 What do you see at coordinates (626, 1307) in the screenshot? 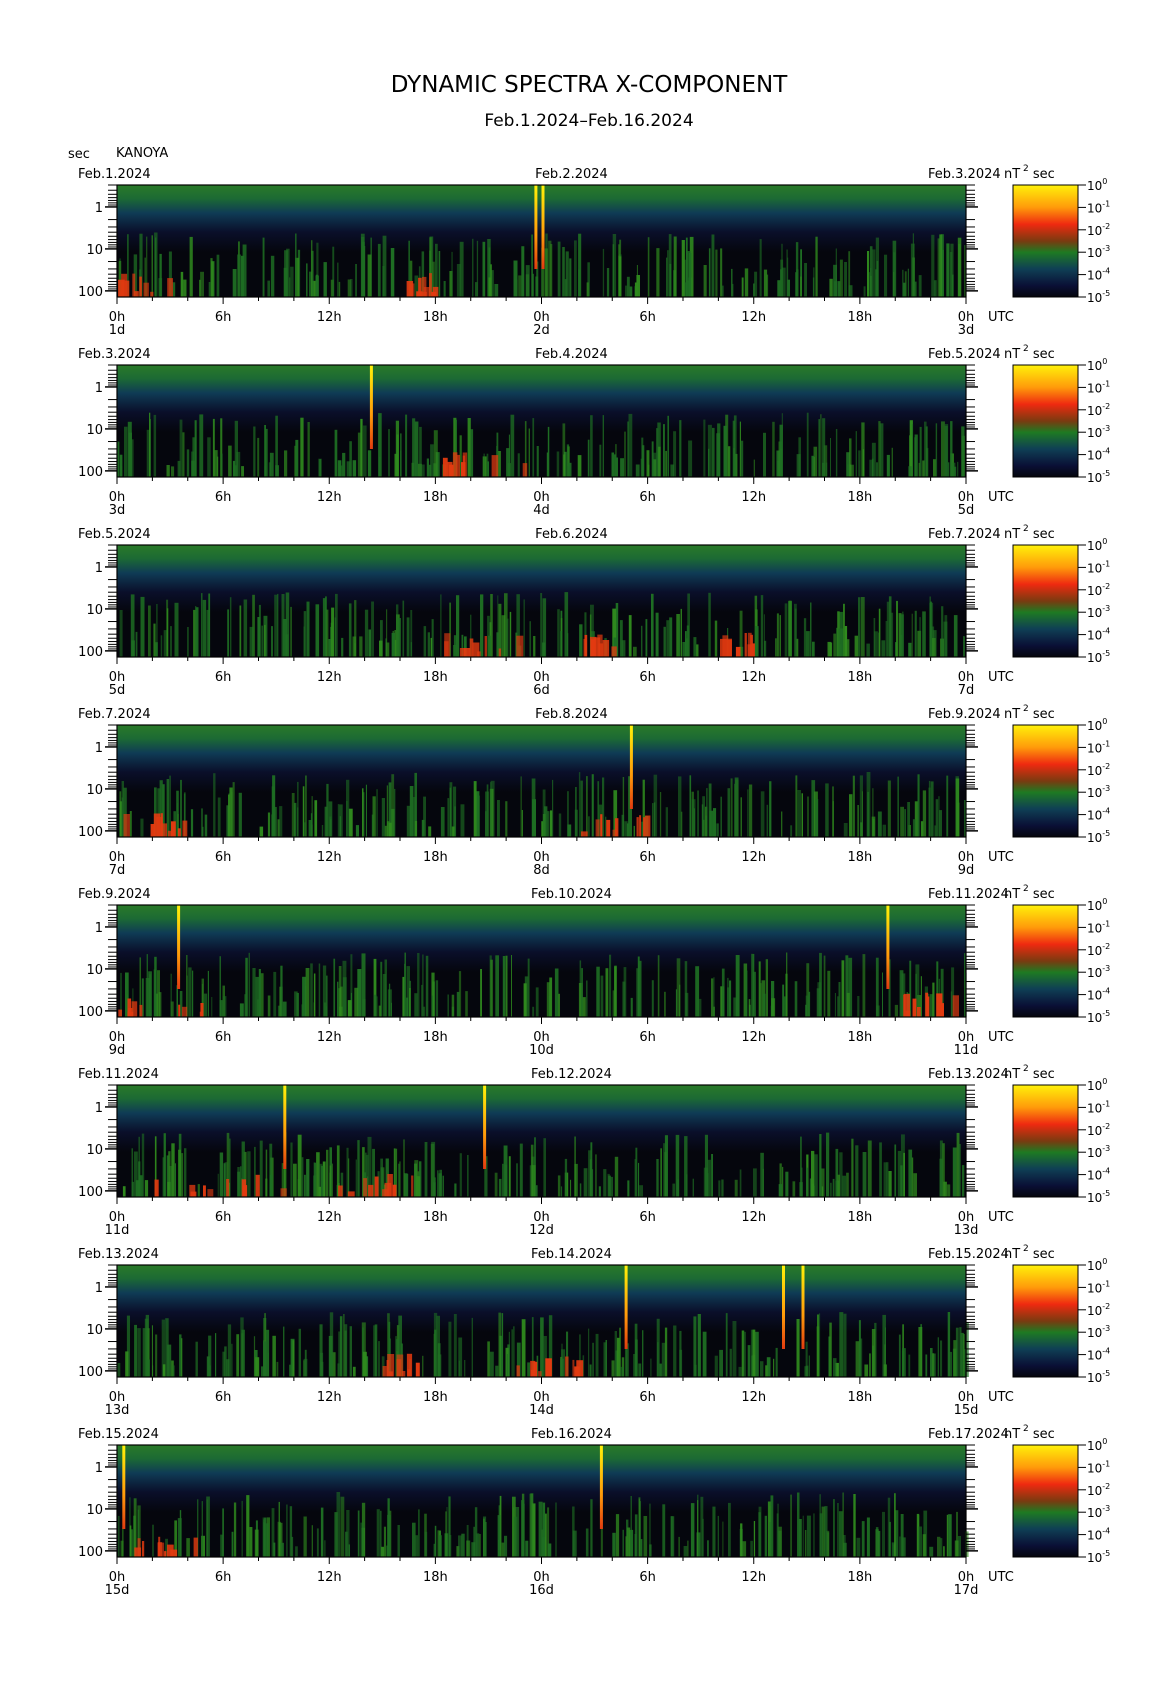
I see `spike` at bounding box center [626, 1307].